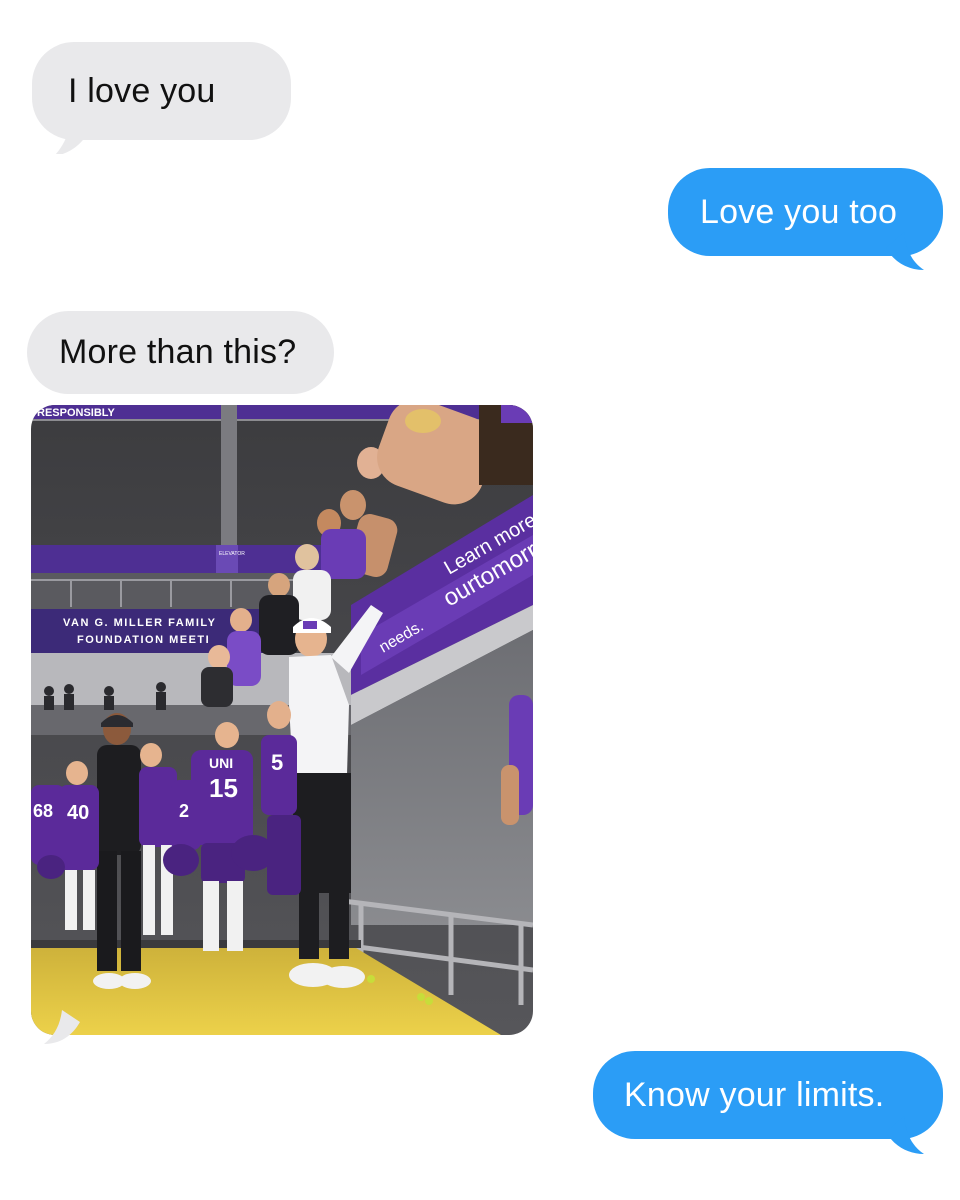  What do you see at coordinates (221, 763) in the screenshot?
I see `jersey-brand: UNI` at bounding box center [221, 763].